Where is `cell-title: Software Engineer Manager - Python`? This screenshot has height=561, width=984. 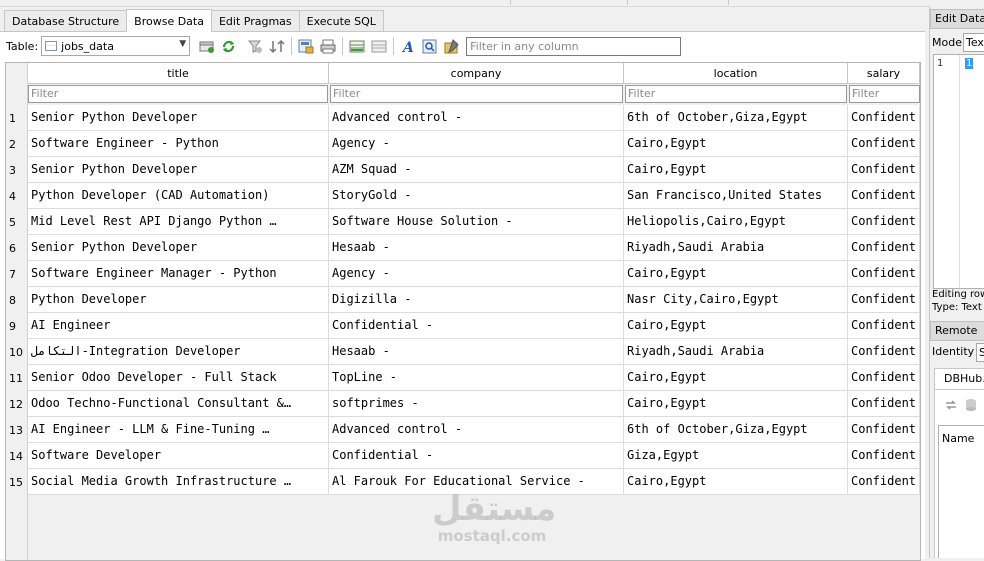
cell-title: Software Engineer Manager - Python is located at coordinates (178, 274).